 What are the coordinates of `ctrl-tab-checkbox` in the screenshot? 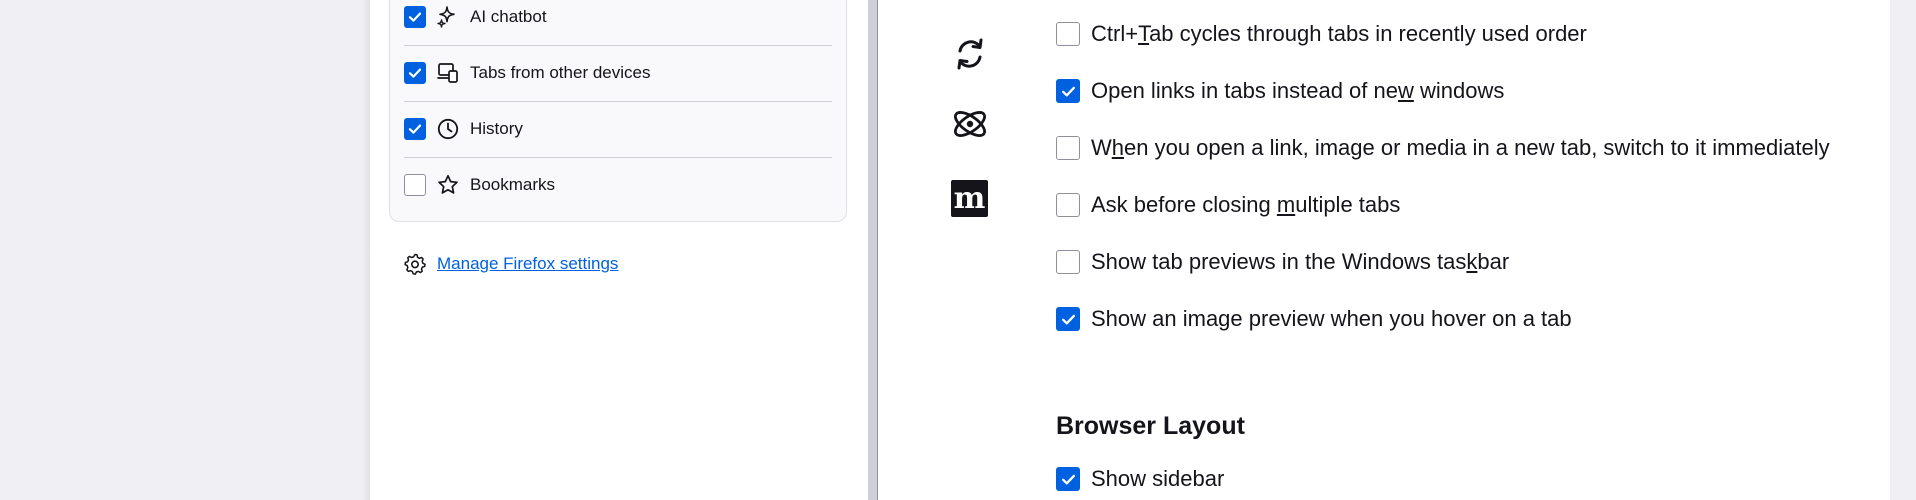 It's located at (1068, 34).